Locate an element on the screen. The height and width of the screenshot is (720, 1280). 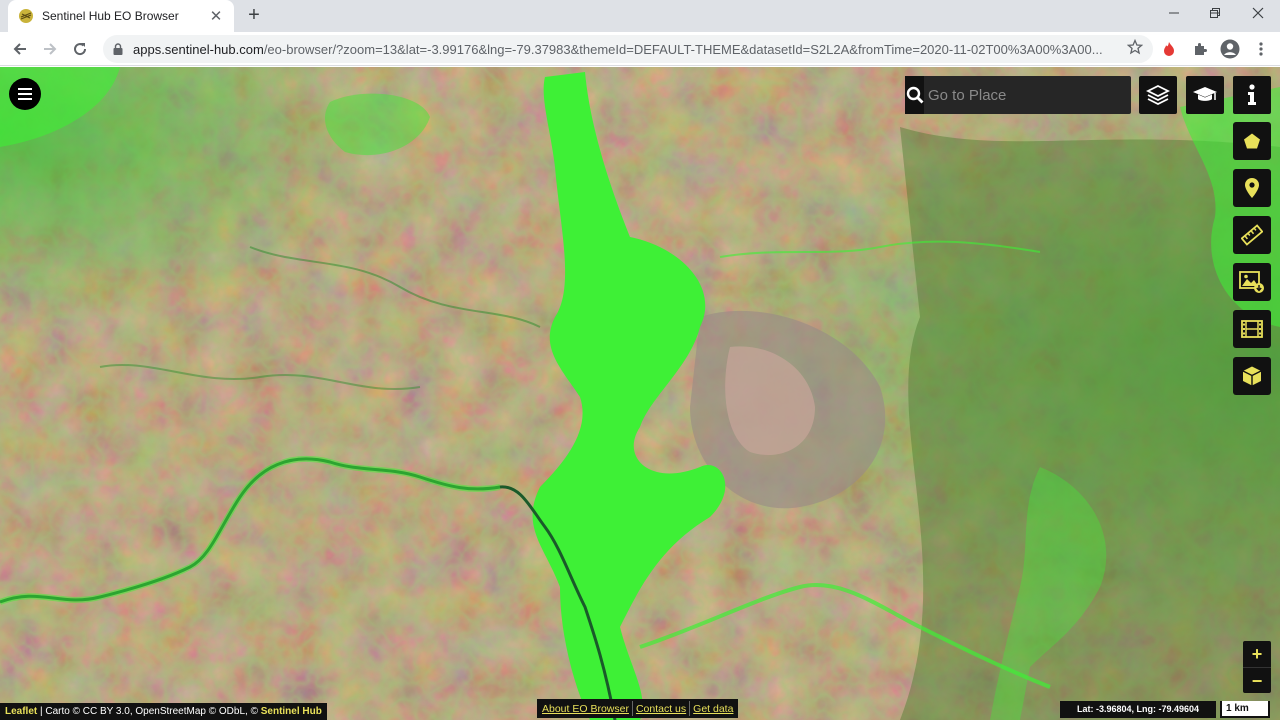
sentinel-hub-favicon-icon is located at coordinates (26, 16).